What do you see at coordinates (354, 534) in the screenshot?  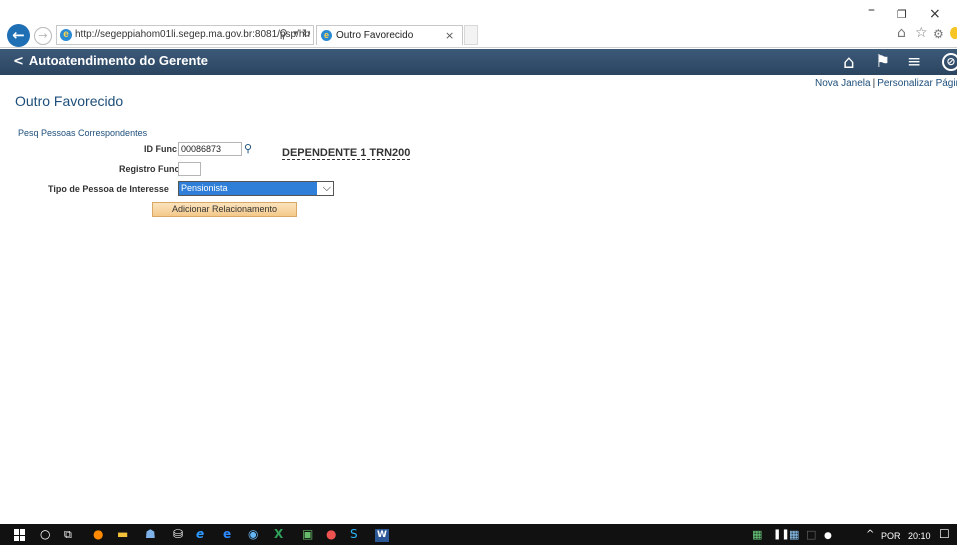 I see `skype-icon: S` at bounding box center [354, 534].